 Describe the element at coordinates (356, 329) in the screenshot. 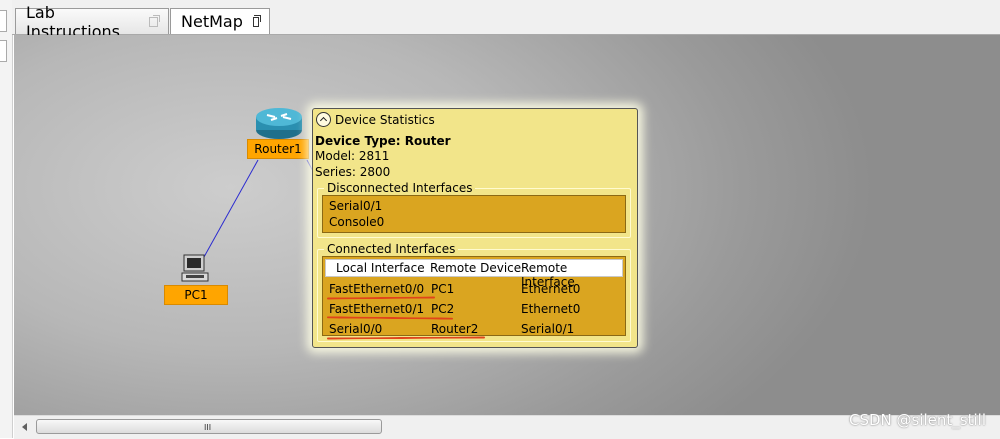

I see `table-cell: Serial0/0` at that location.